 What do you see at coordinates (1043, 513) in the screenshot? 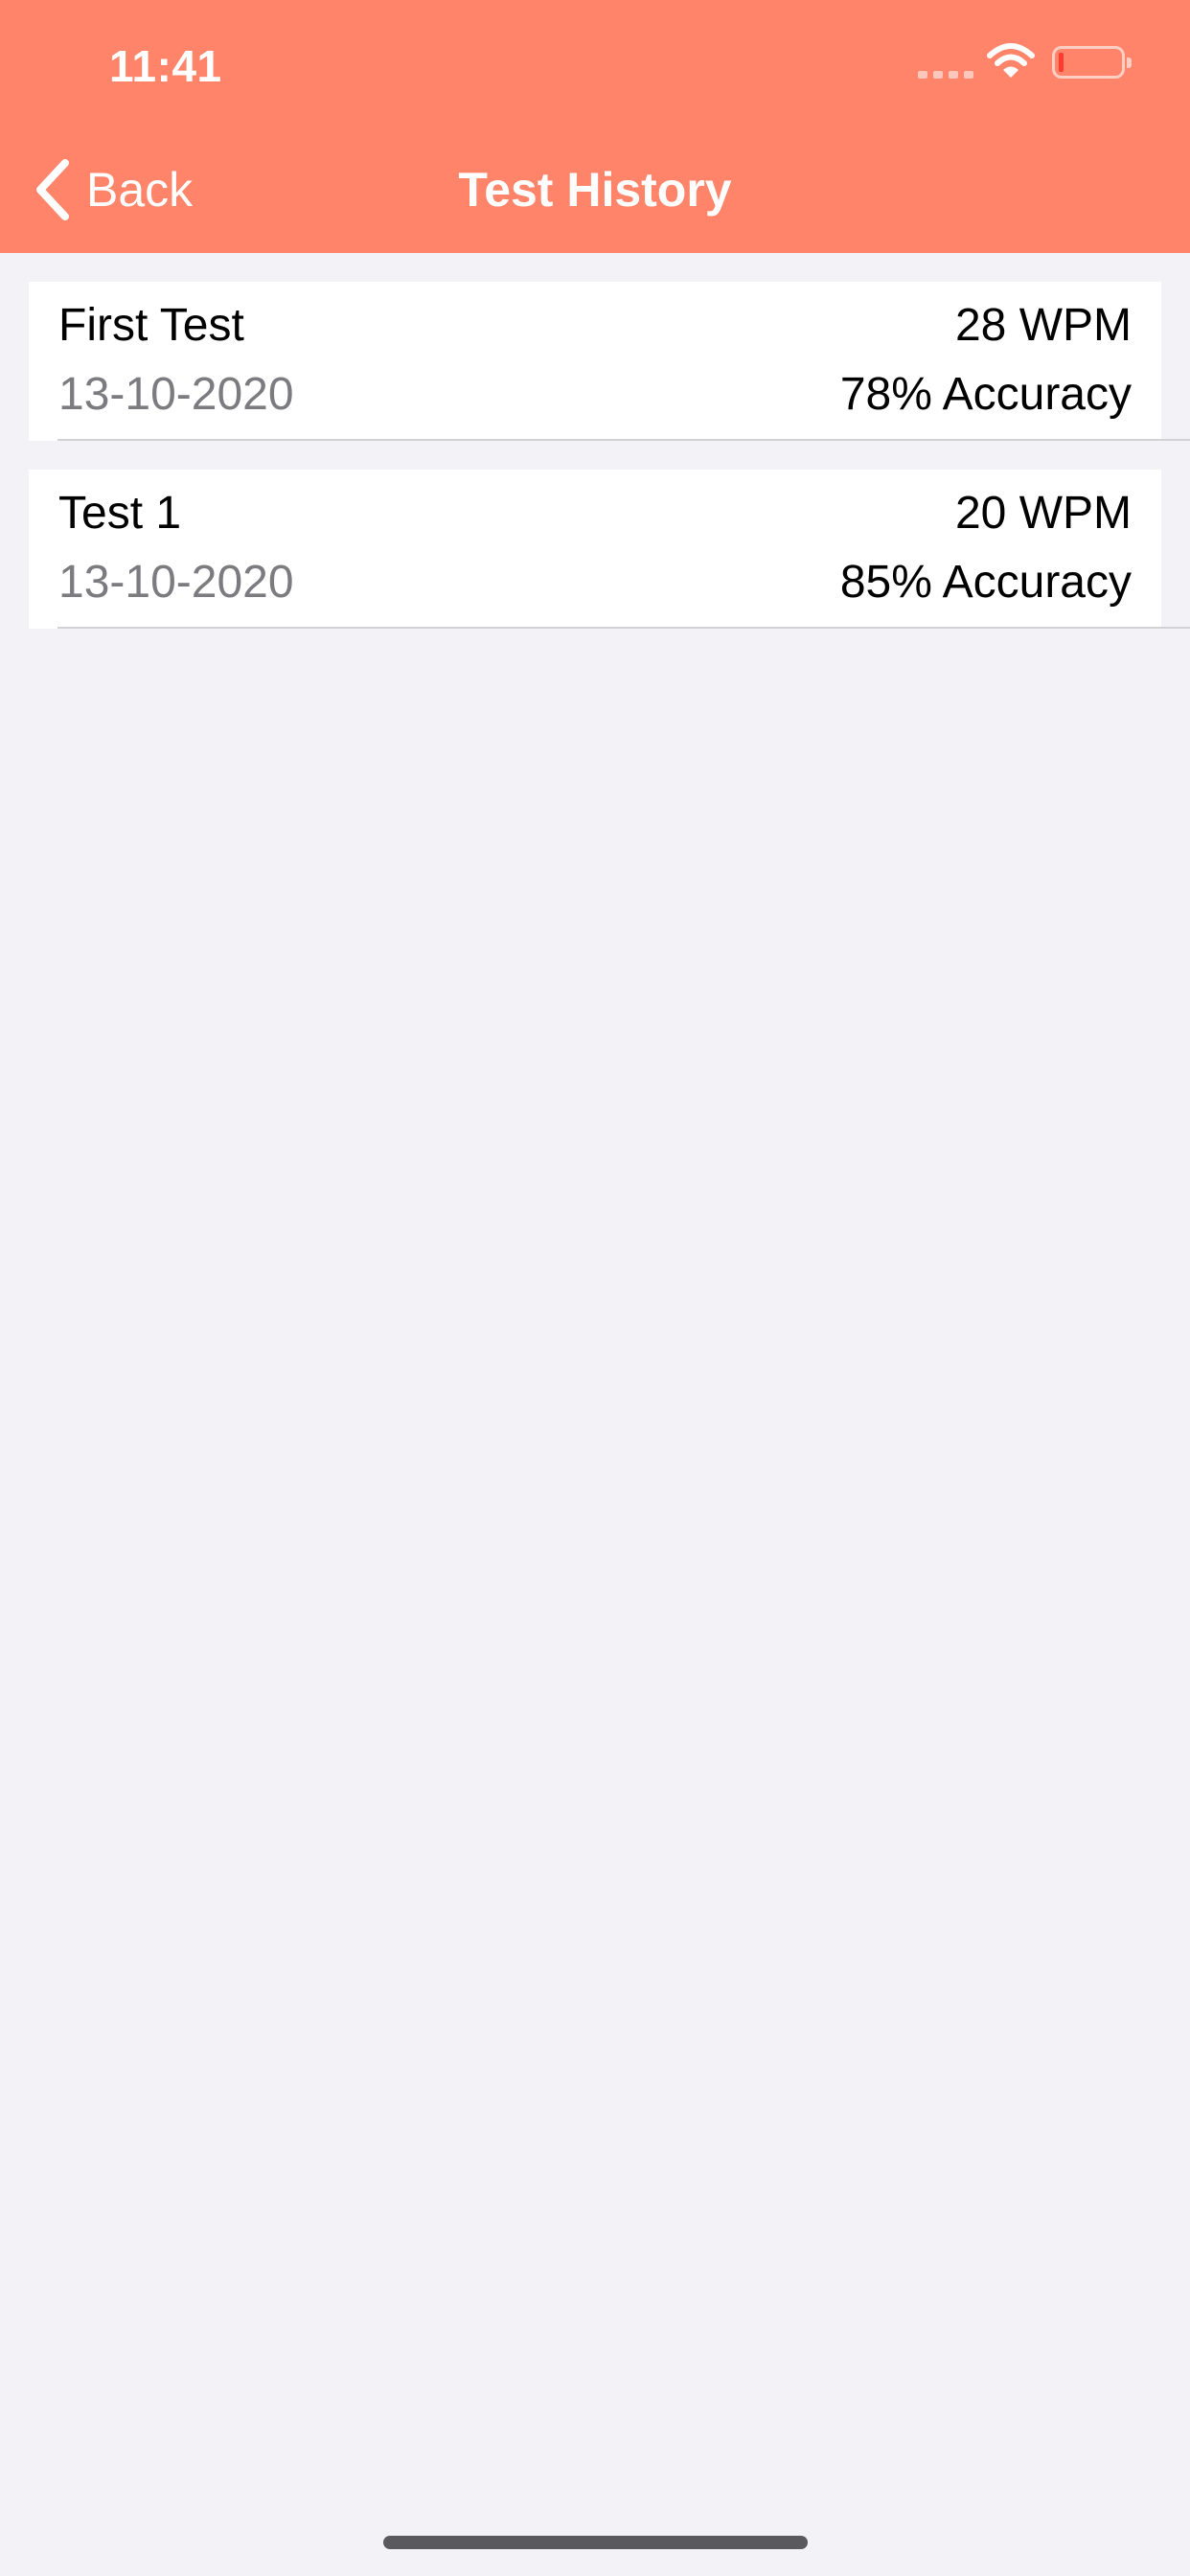
I see `test-wpm: 20 WPM` at bounding box center [1043, 513].